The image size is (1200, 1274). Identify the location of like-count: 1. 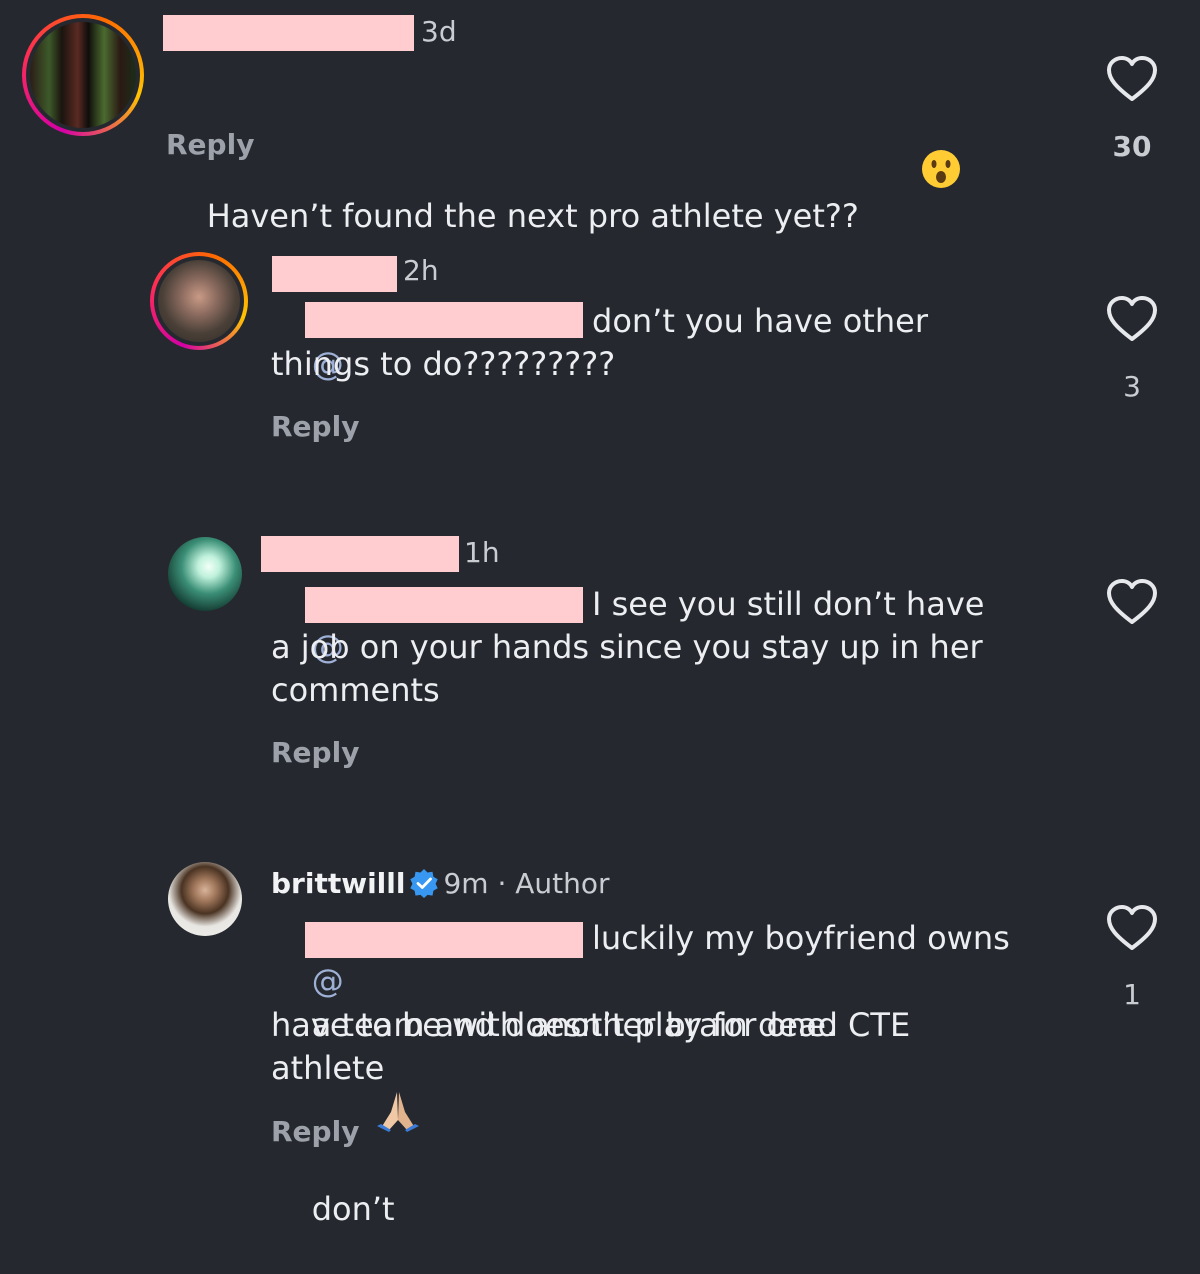
(1132, 994).